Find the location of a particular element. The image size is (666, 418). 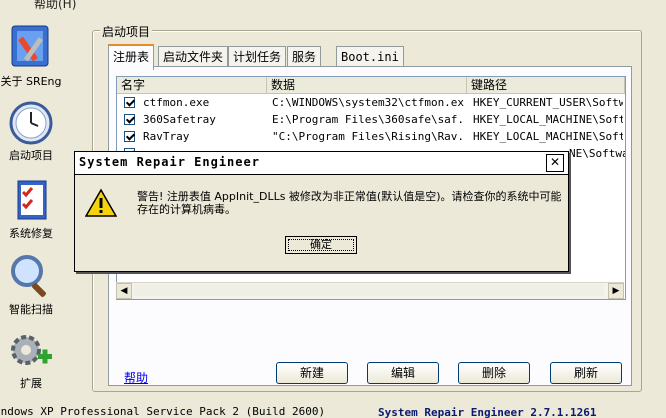

dialog-title: System Repair Engineer is located at coordinates (169, 162).